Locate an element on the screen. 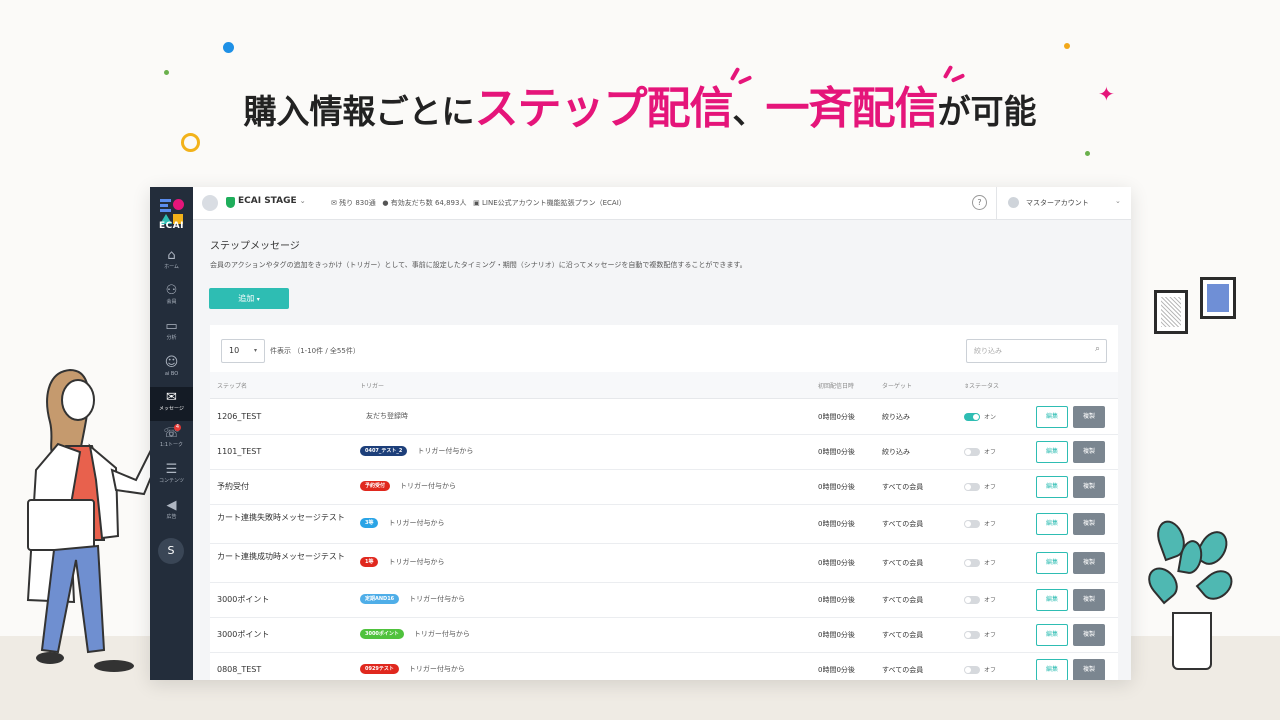 This screenshot has height=720, width=1280. trigger-tag: 0407_テスト_2 is located at coordinates (384, 450).